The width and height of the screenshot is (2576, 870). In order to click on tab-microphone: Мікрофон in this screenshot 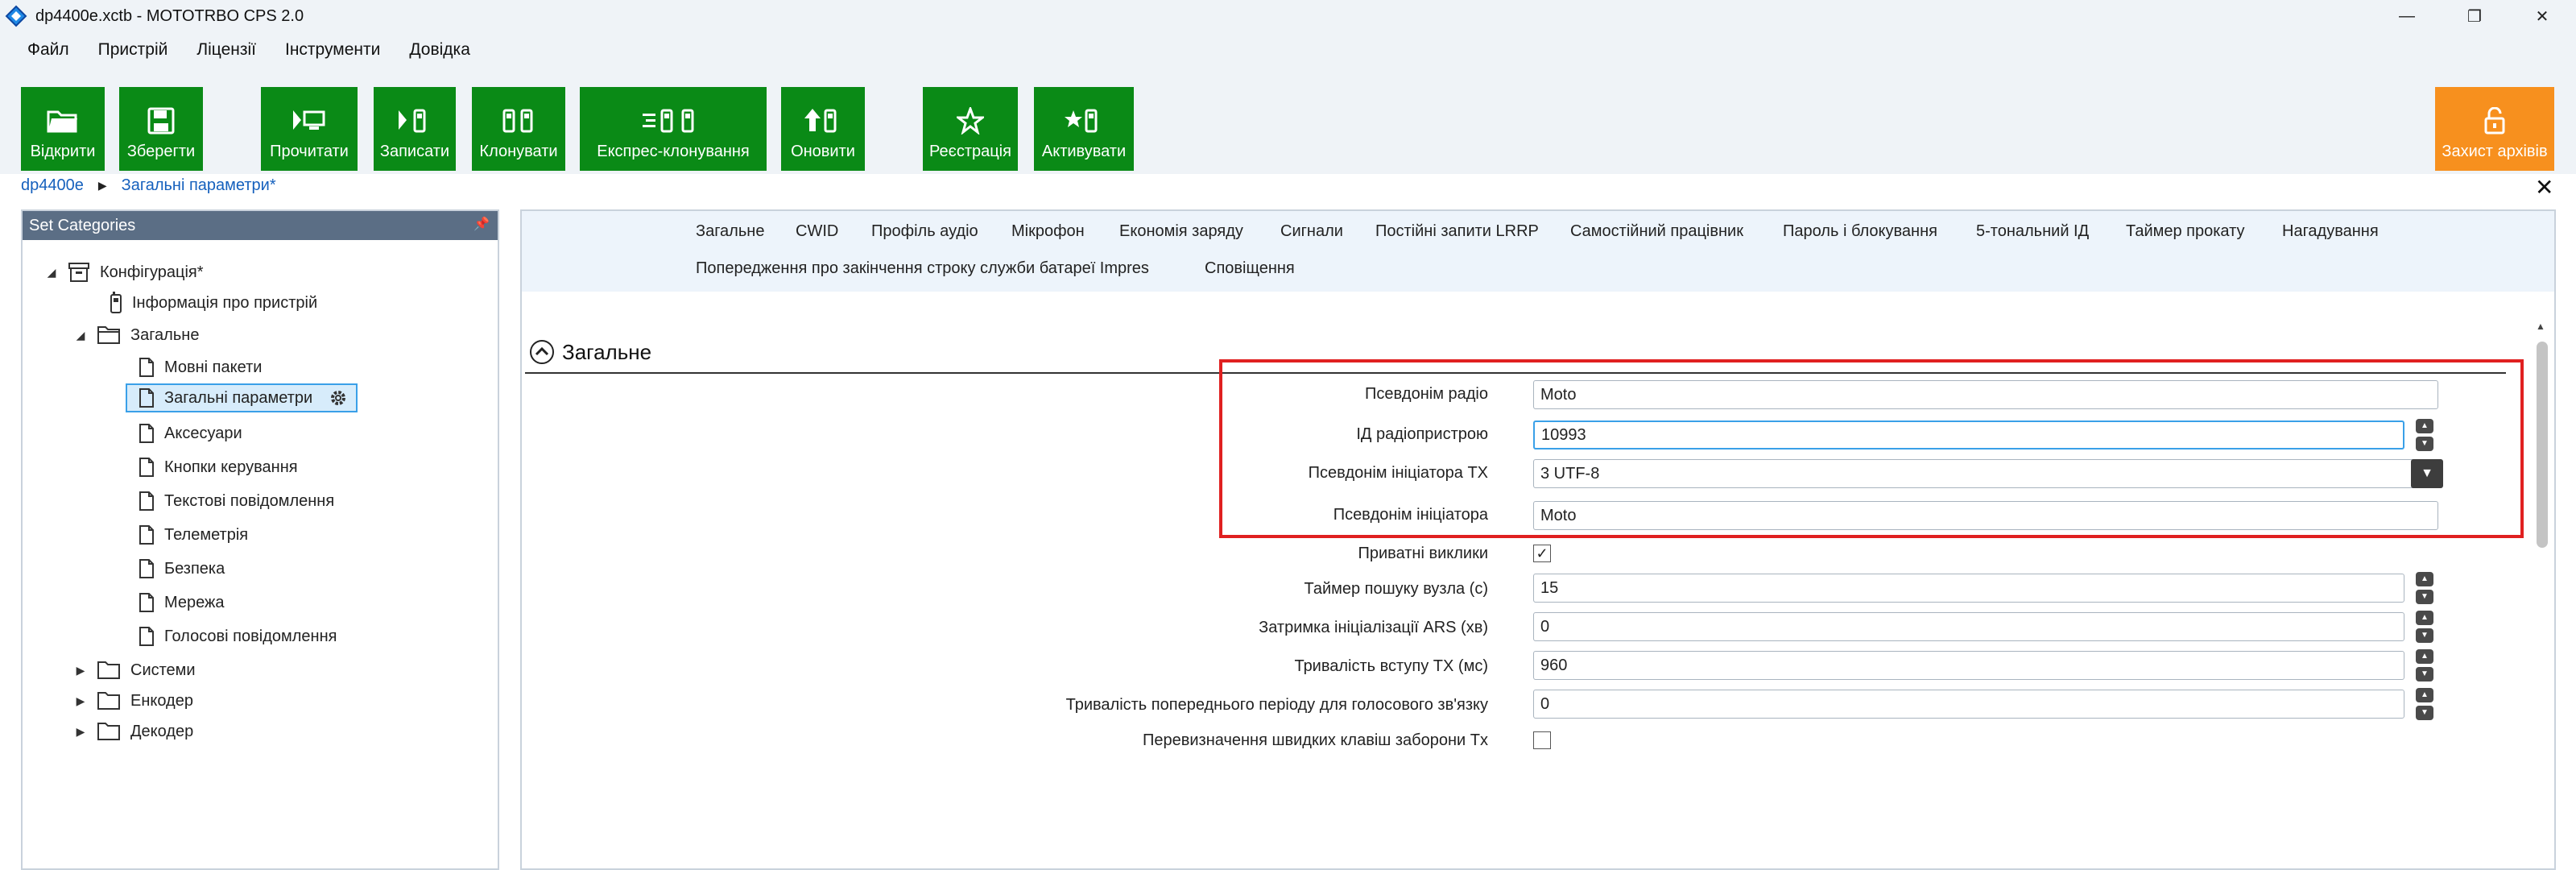, I will do `click(1048, 232)`.